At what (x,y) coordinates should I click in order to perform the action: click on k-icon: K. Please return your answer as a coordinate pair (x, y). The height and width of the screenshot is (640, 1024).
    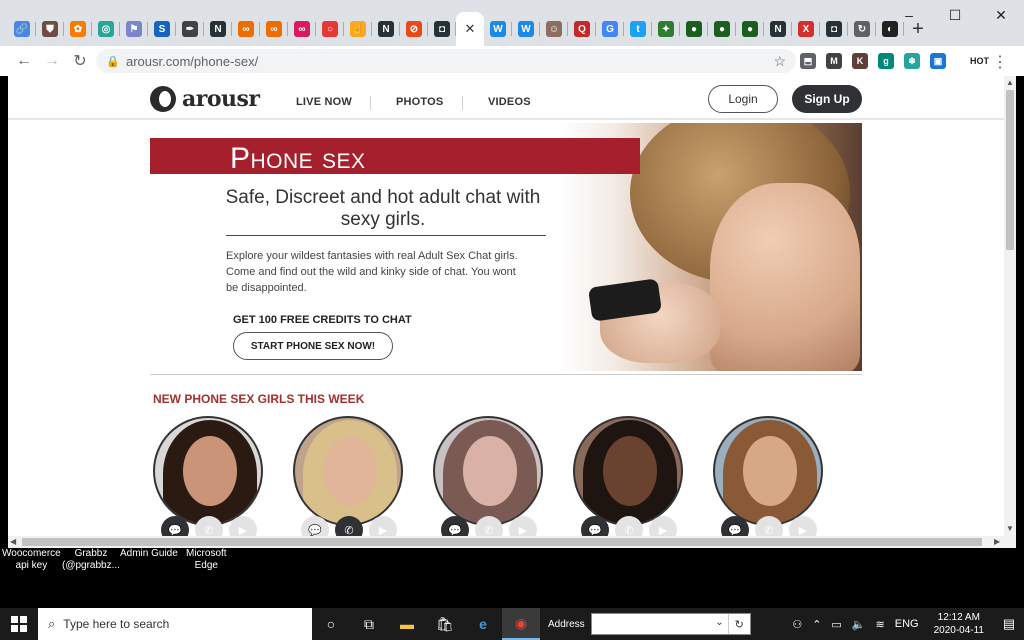
    Looking at the image, I should click on (860, 61).